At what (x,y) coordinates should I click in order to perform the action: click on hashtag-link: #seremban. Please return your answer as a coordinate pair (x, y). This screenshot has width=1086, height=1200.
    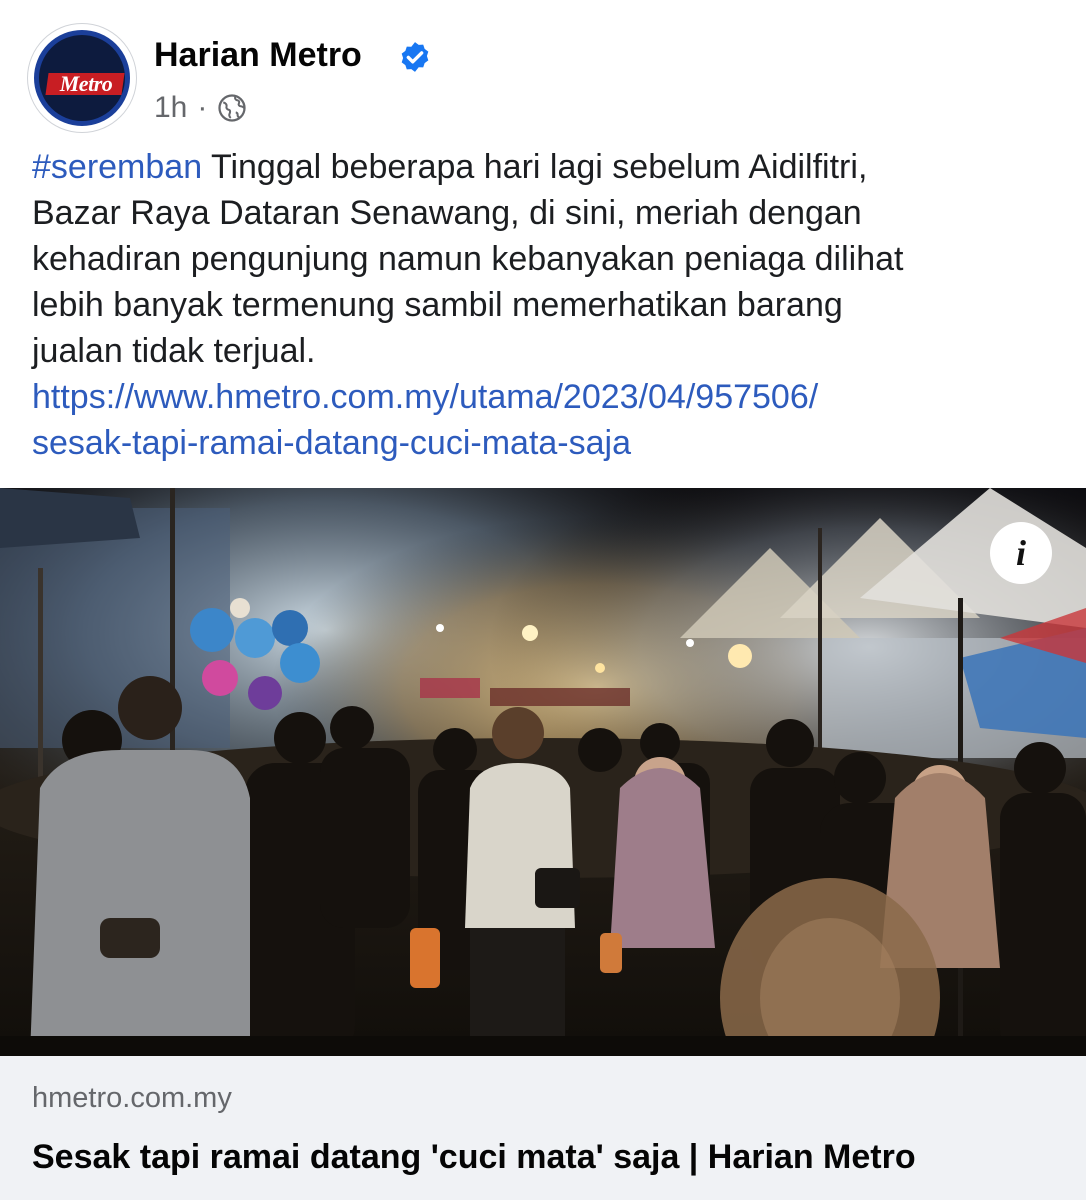
    Looking at the image, I should click on (117, 167).